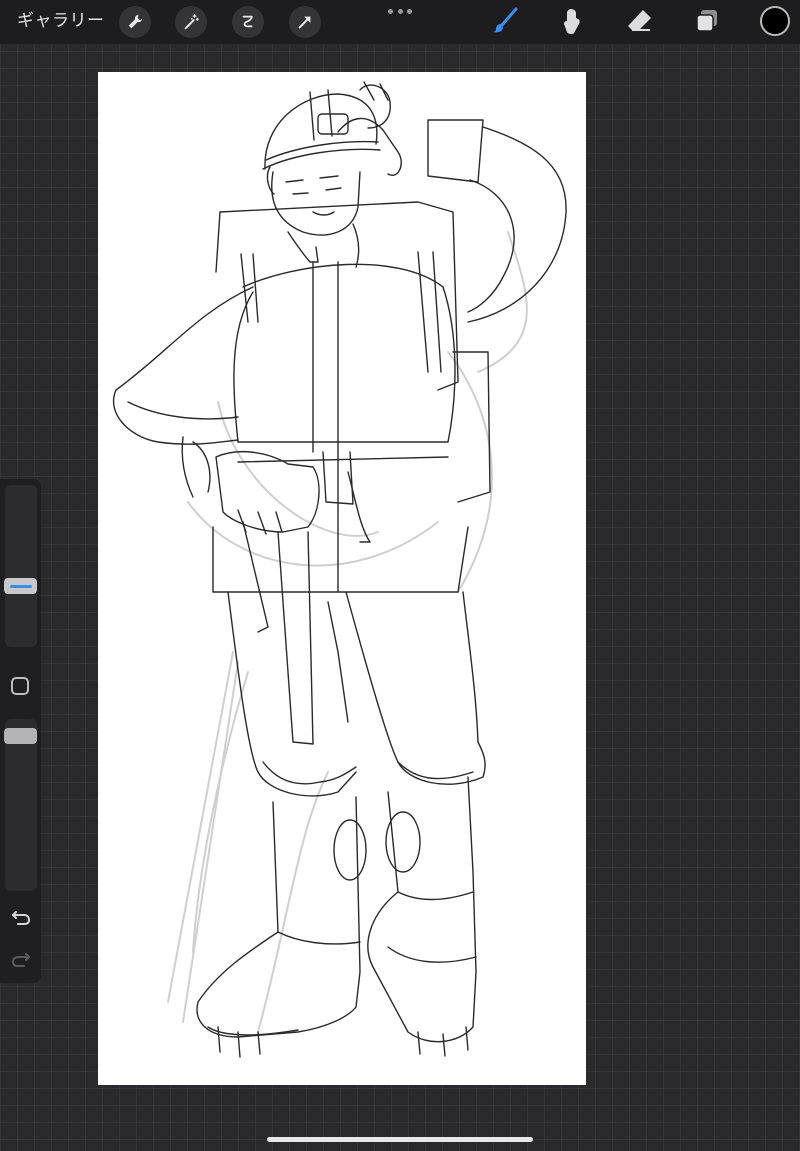  I want to click on square-modify-icon, so click(20, 686).